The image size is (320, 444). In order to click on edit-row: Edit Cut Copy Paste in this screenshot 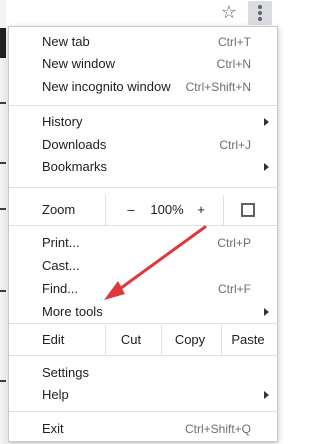, I will do `click(143, 340)`.